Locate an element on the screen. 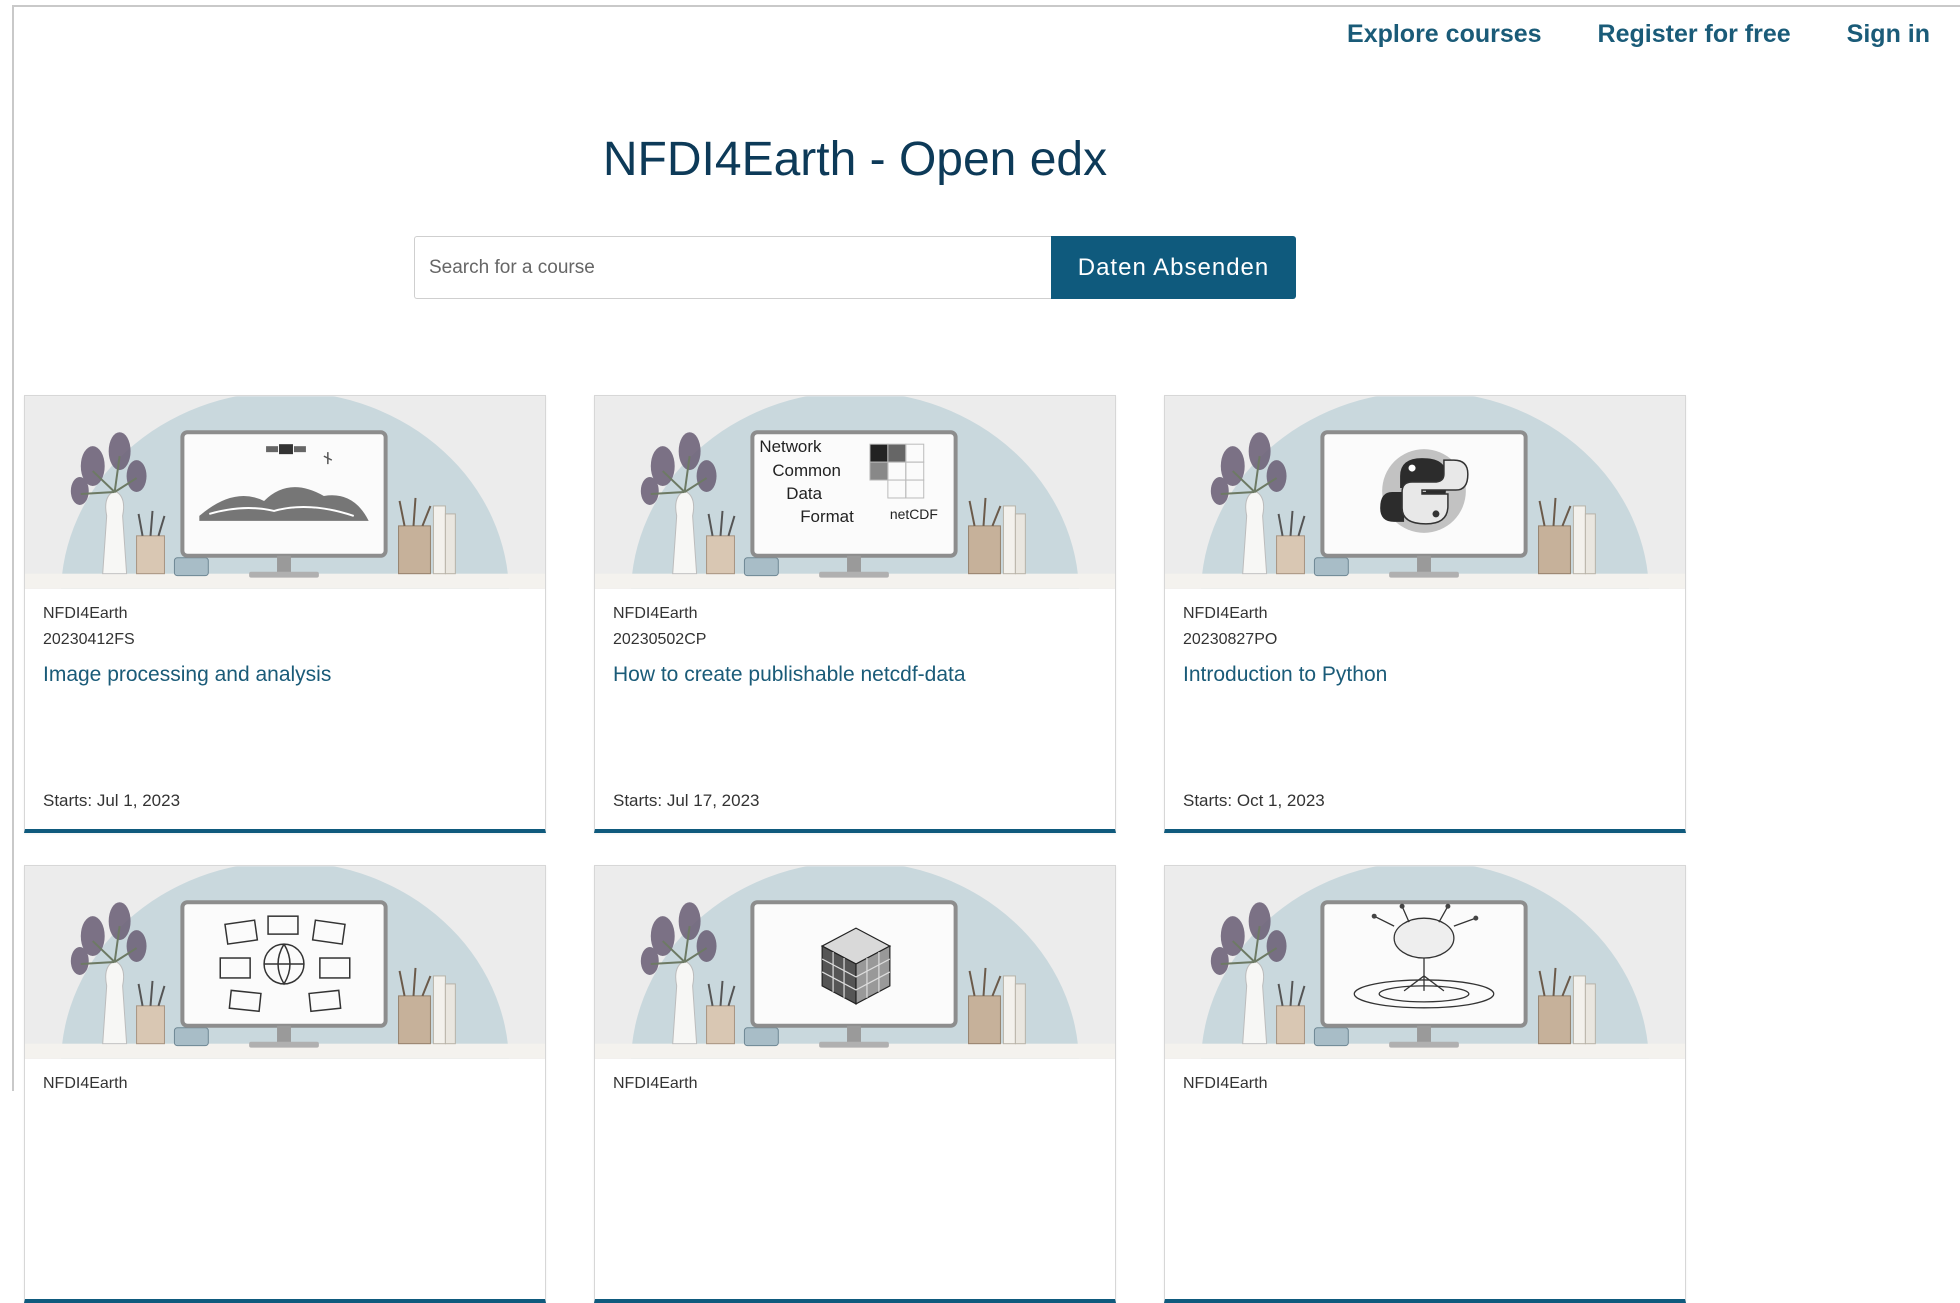 The height and width of the screenshot is (1303, 1960). course-code: 20230827PO is located at coordinates (1230, 639).